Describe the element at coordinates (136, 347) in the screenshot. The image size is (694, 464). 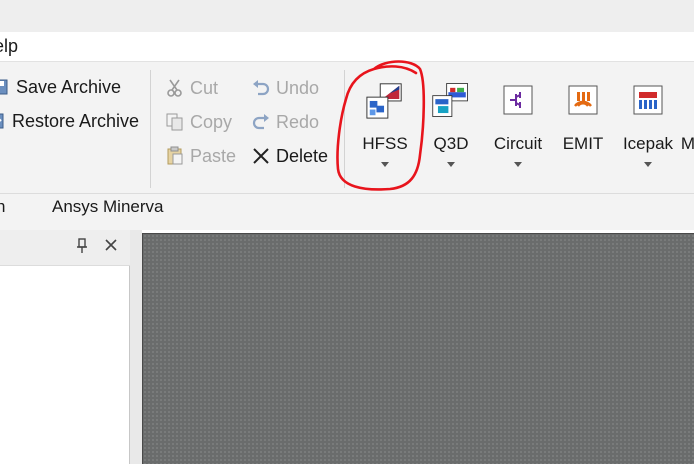
I see `panel-splitter` at that location.